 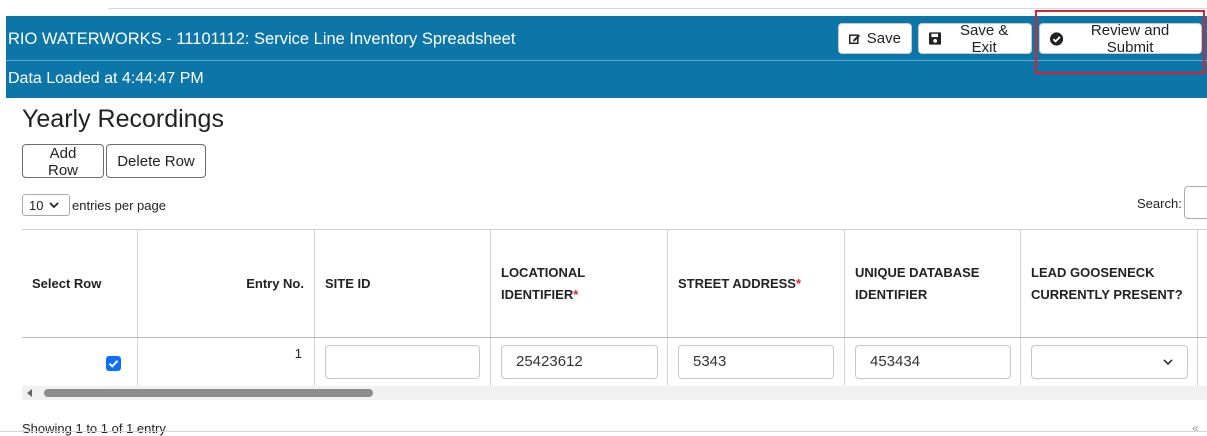 I want to click on header-lead-gooseneck: LEAD GOOSENECK CURRENTLY PRESENT?, so click(x=1109, y=283).